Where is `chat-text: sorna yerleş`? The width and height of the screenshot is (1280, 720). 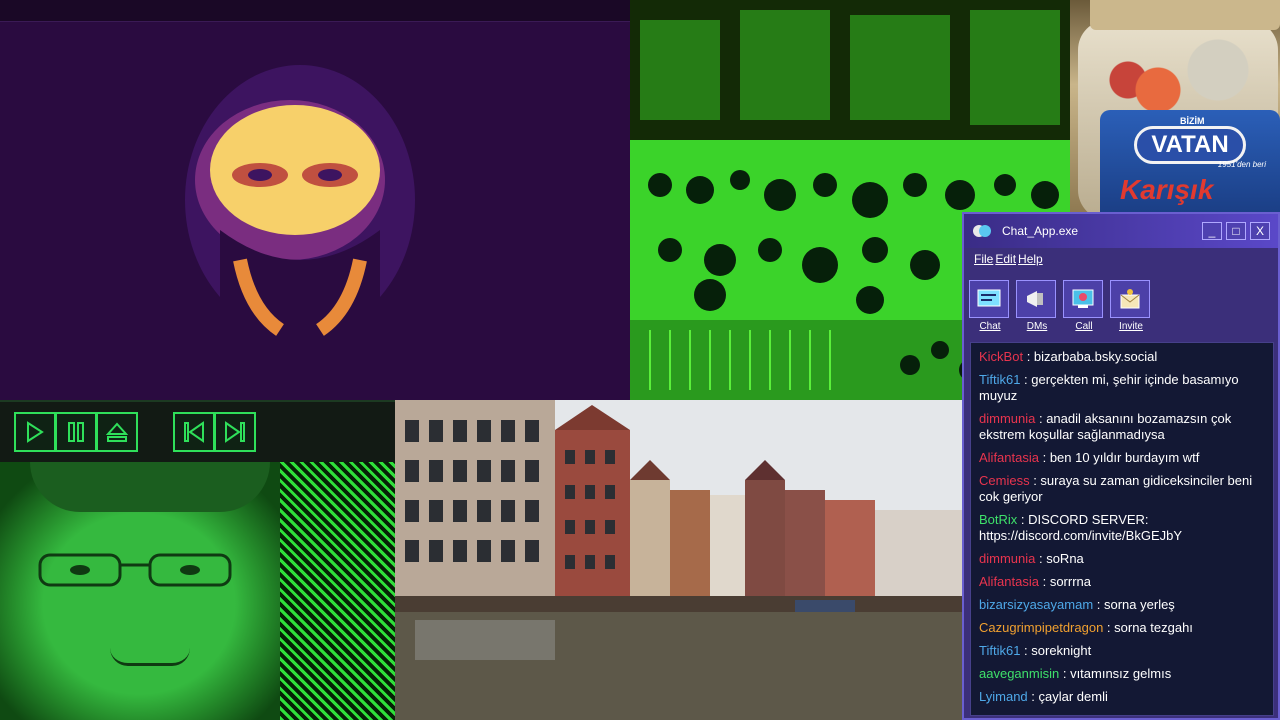 chat-text: sorna yerleş is located at coordinates (1139, 604).